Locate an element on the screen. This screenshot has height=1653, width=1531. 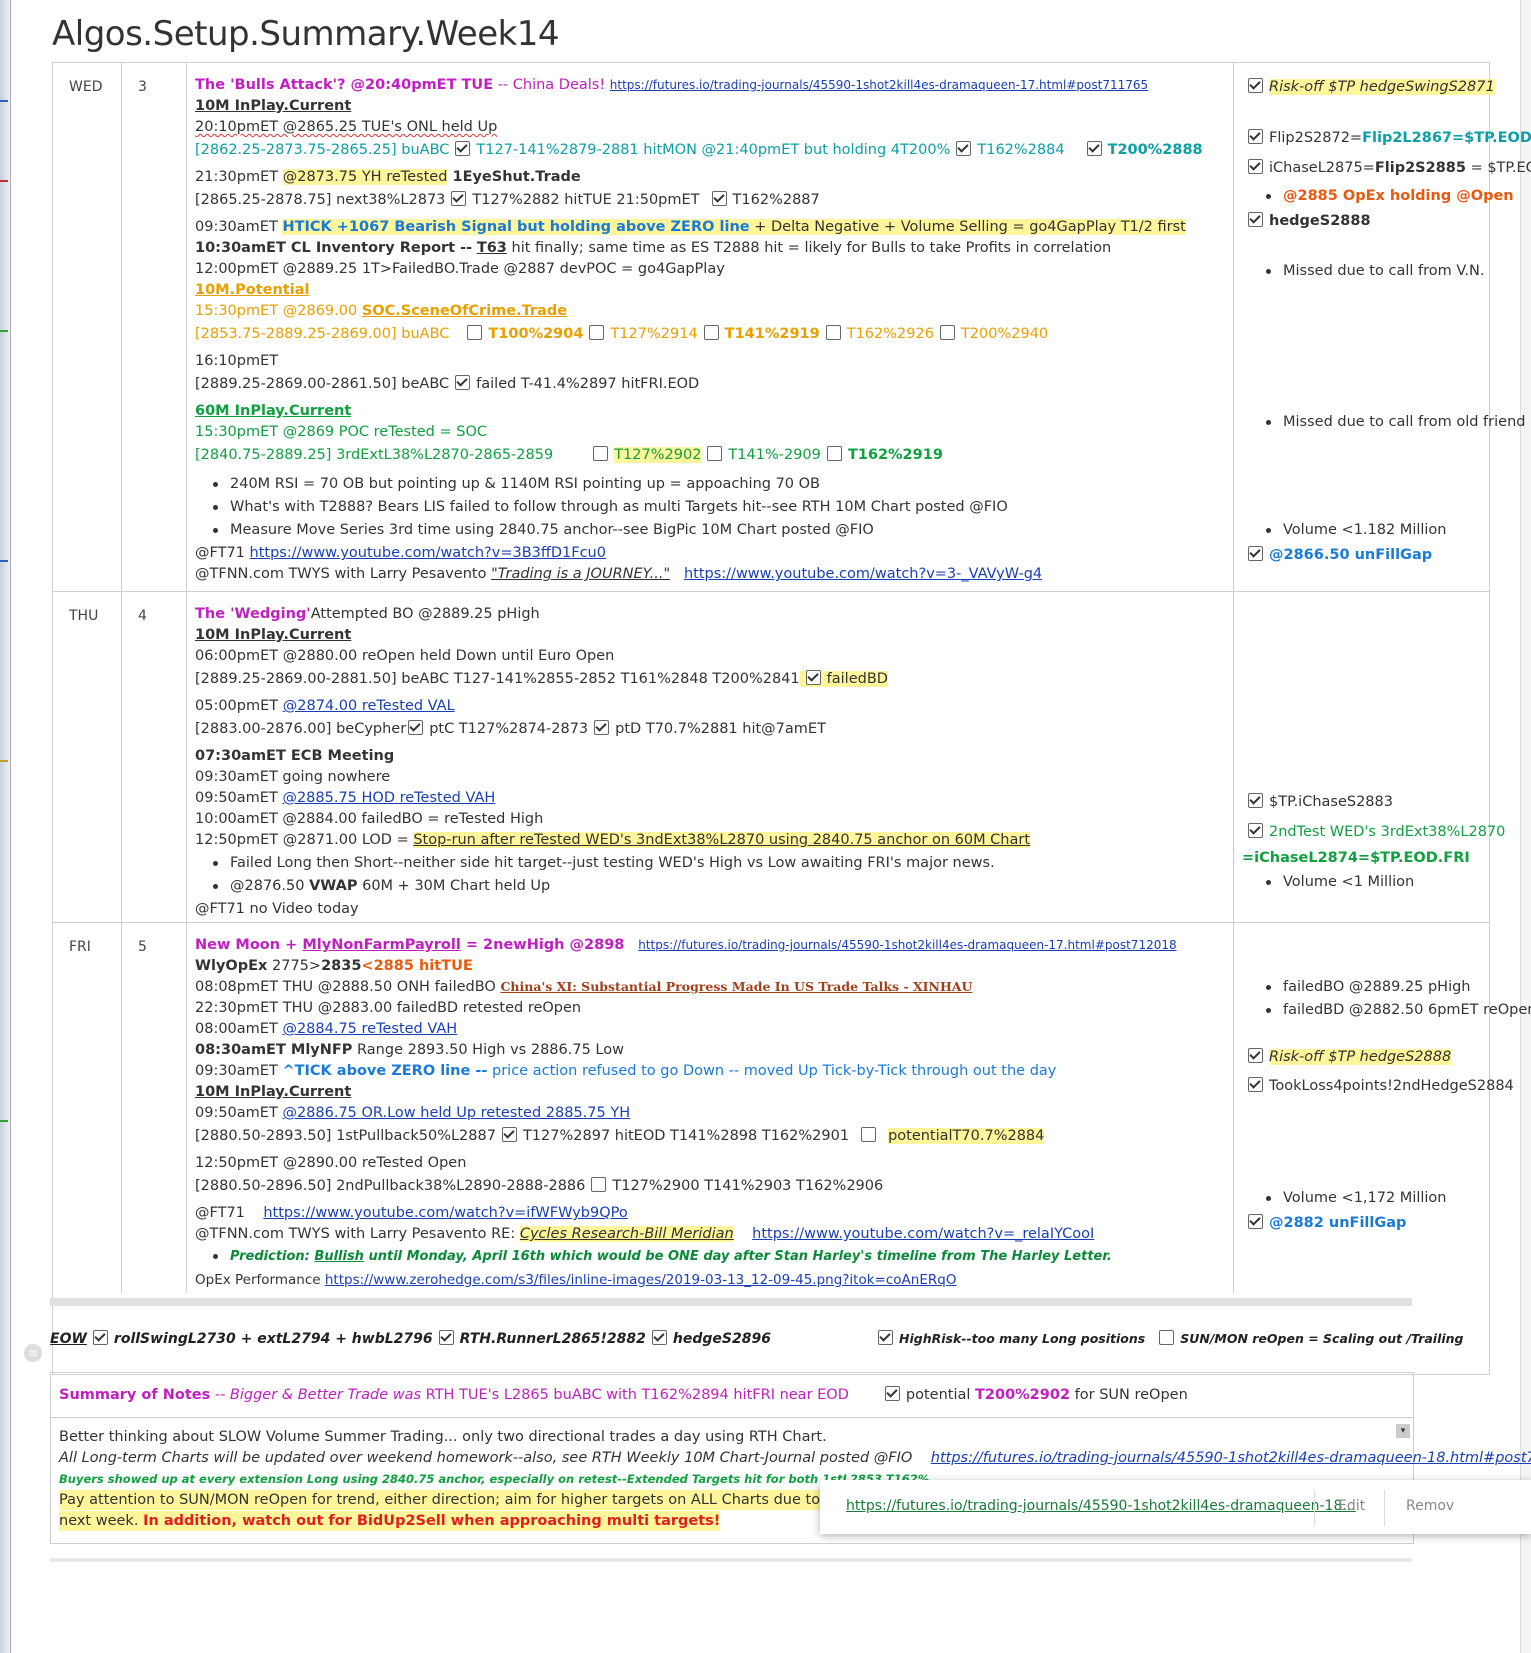
collapse-icon: ≡ is located at coordinates (33, 1353).